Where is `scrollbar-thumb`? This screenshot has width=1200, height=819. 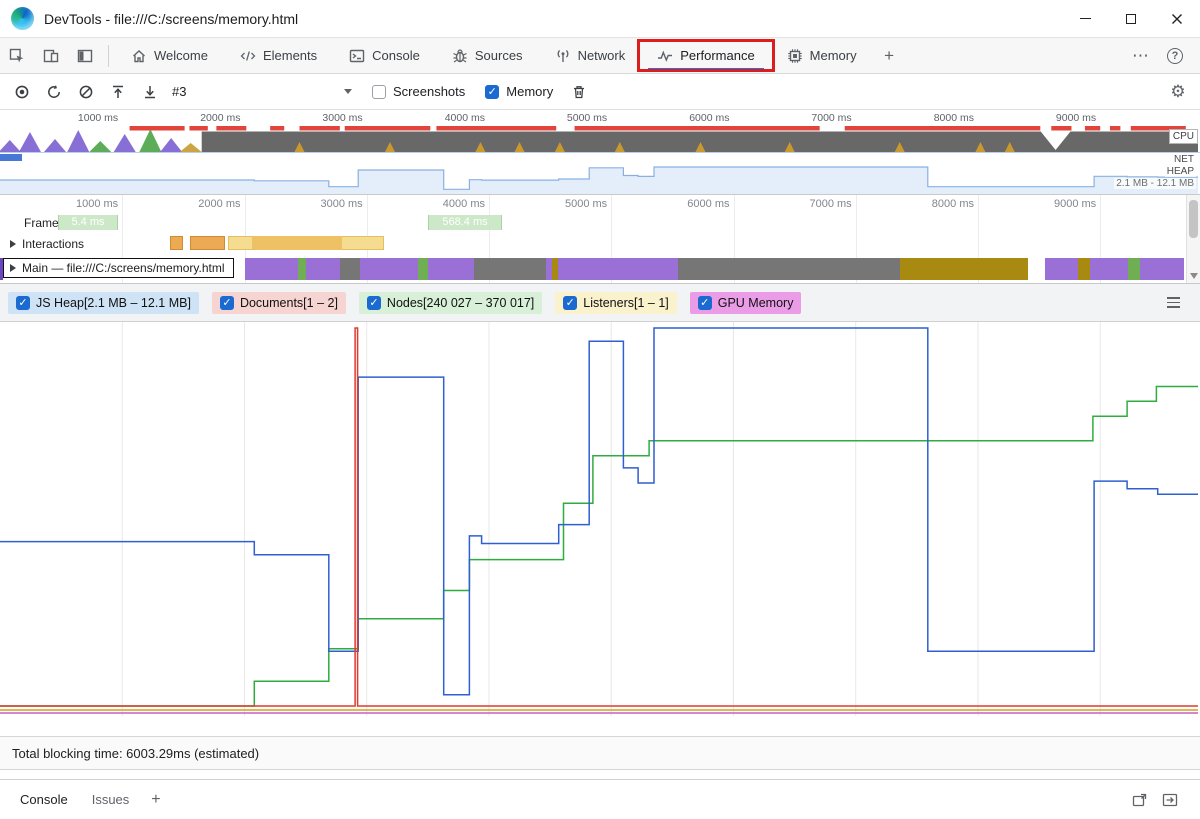
scrollbar-thumb is located at coordinates (1193, 219).